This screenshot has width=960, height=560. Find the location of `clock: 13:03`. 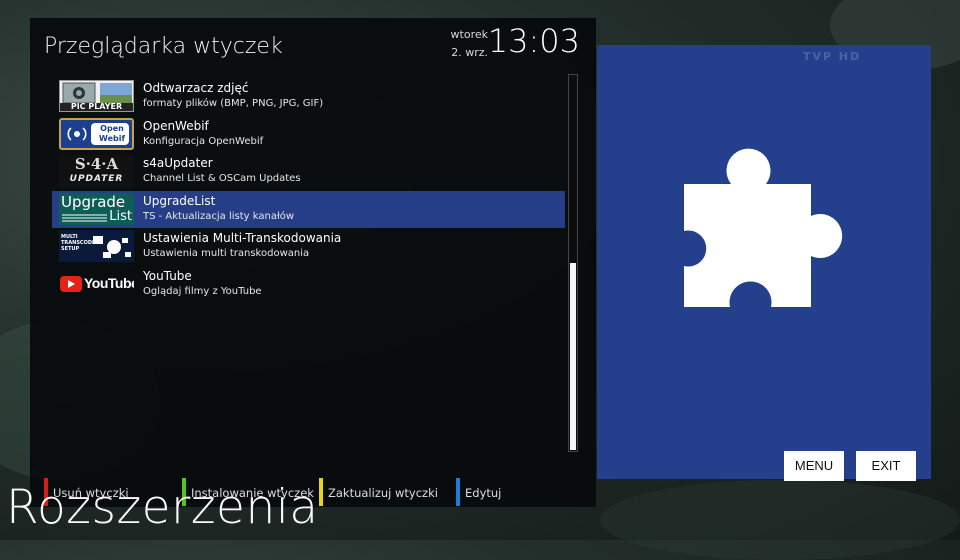

clock: 13:03 is located at coordinates (533, 41).